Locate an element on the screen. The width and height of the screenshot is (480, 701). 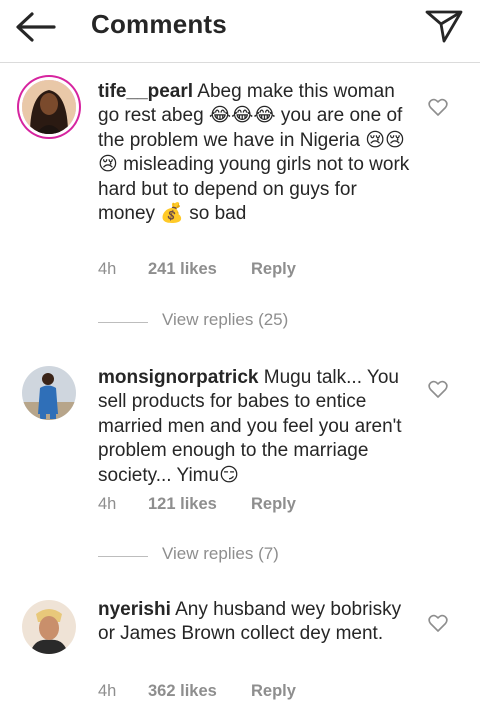
back-button is located at coordinates (36, 27).